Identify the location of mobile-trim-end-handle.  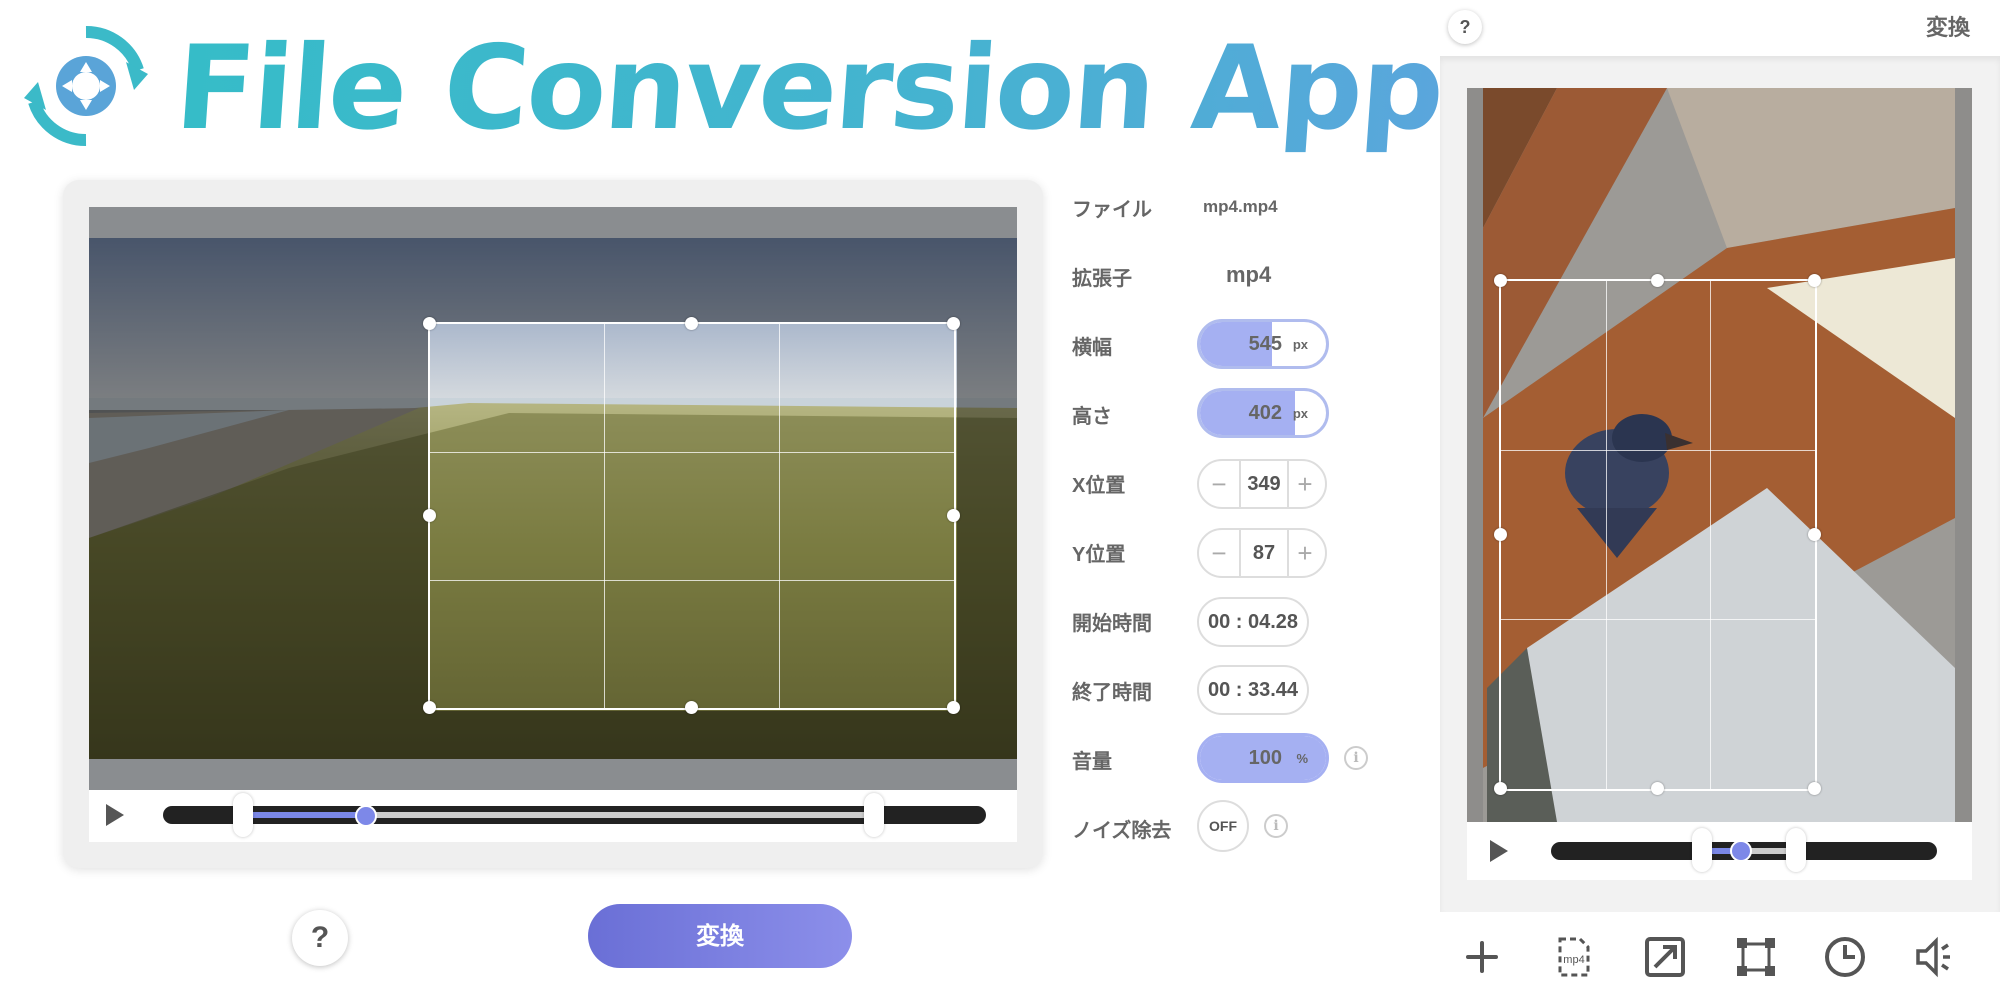
(1796, 850).